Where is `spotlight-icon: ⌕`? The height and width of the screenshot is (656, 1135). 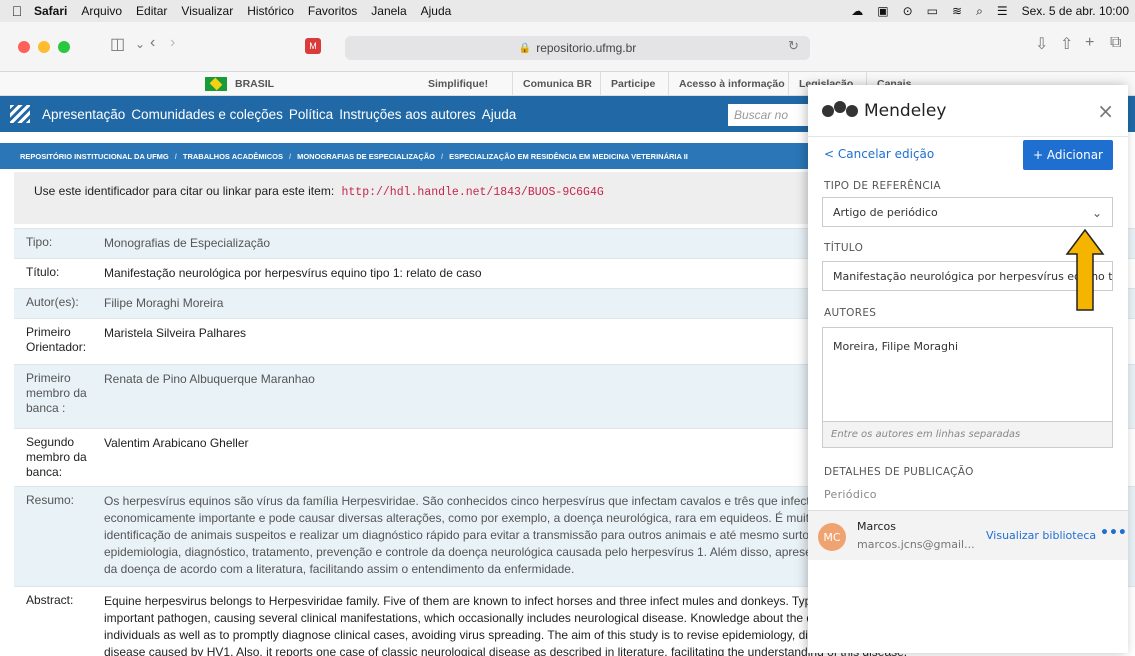 spotlight-icon: ⌕ is located at coordinates (979, 11).